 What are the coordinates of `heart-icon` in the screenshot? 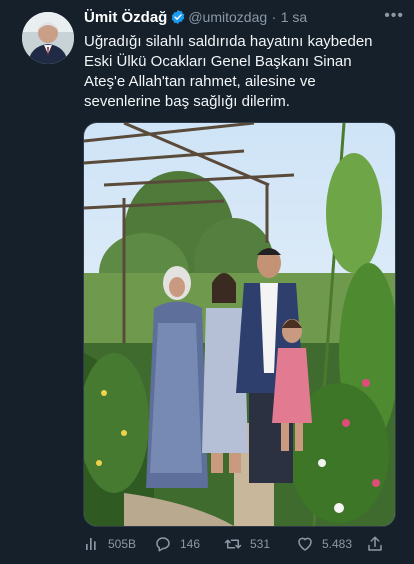 It's located at (305, 544).